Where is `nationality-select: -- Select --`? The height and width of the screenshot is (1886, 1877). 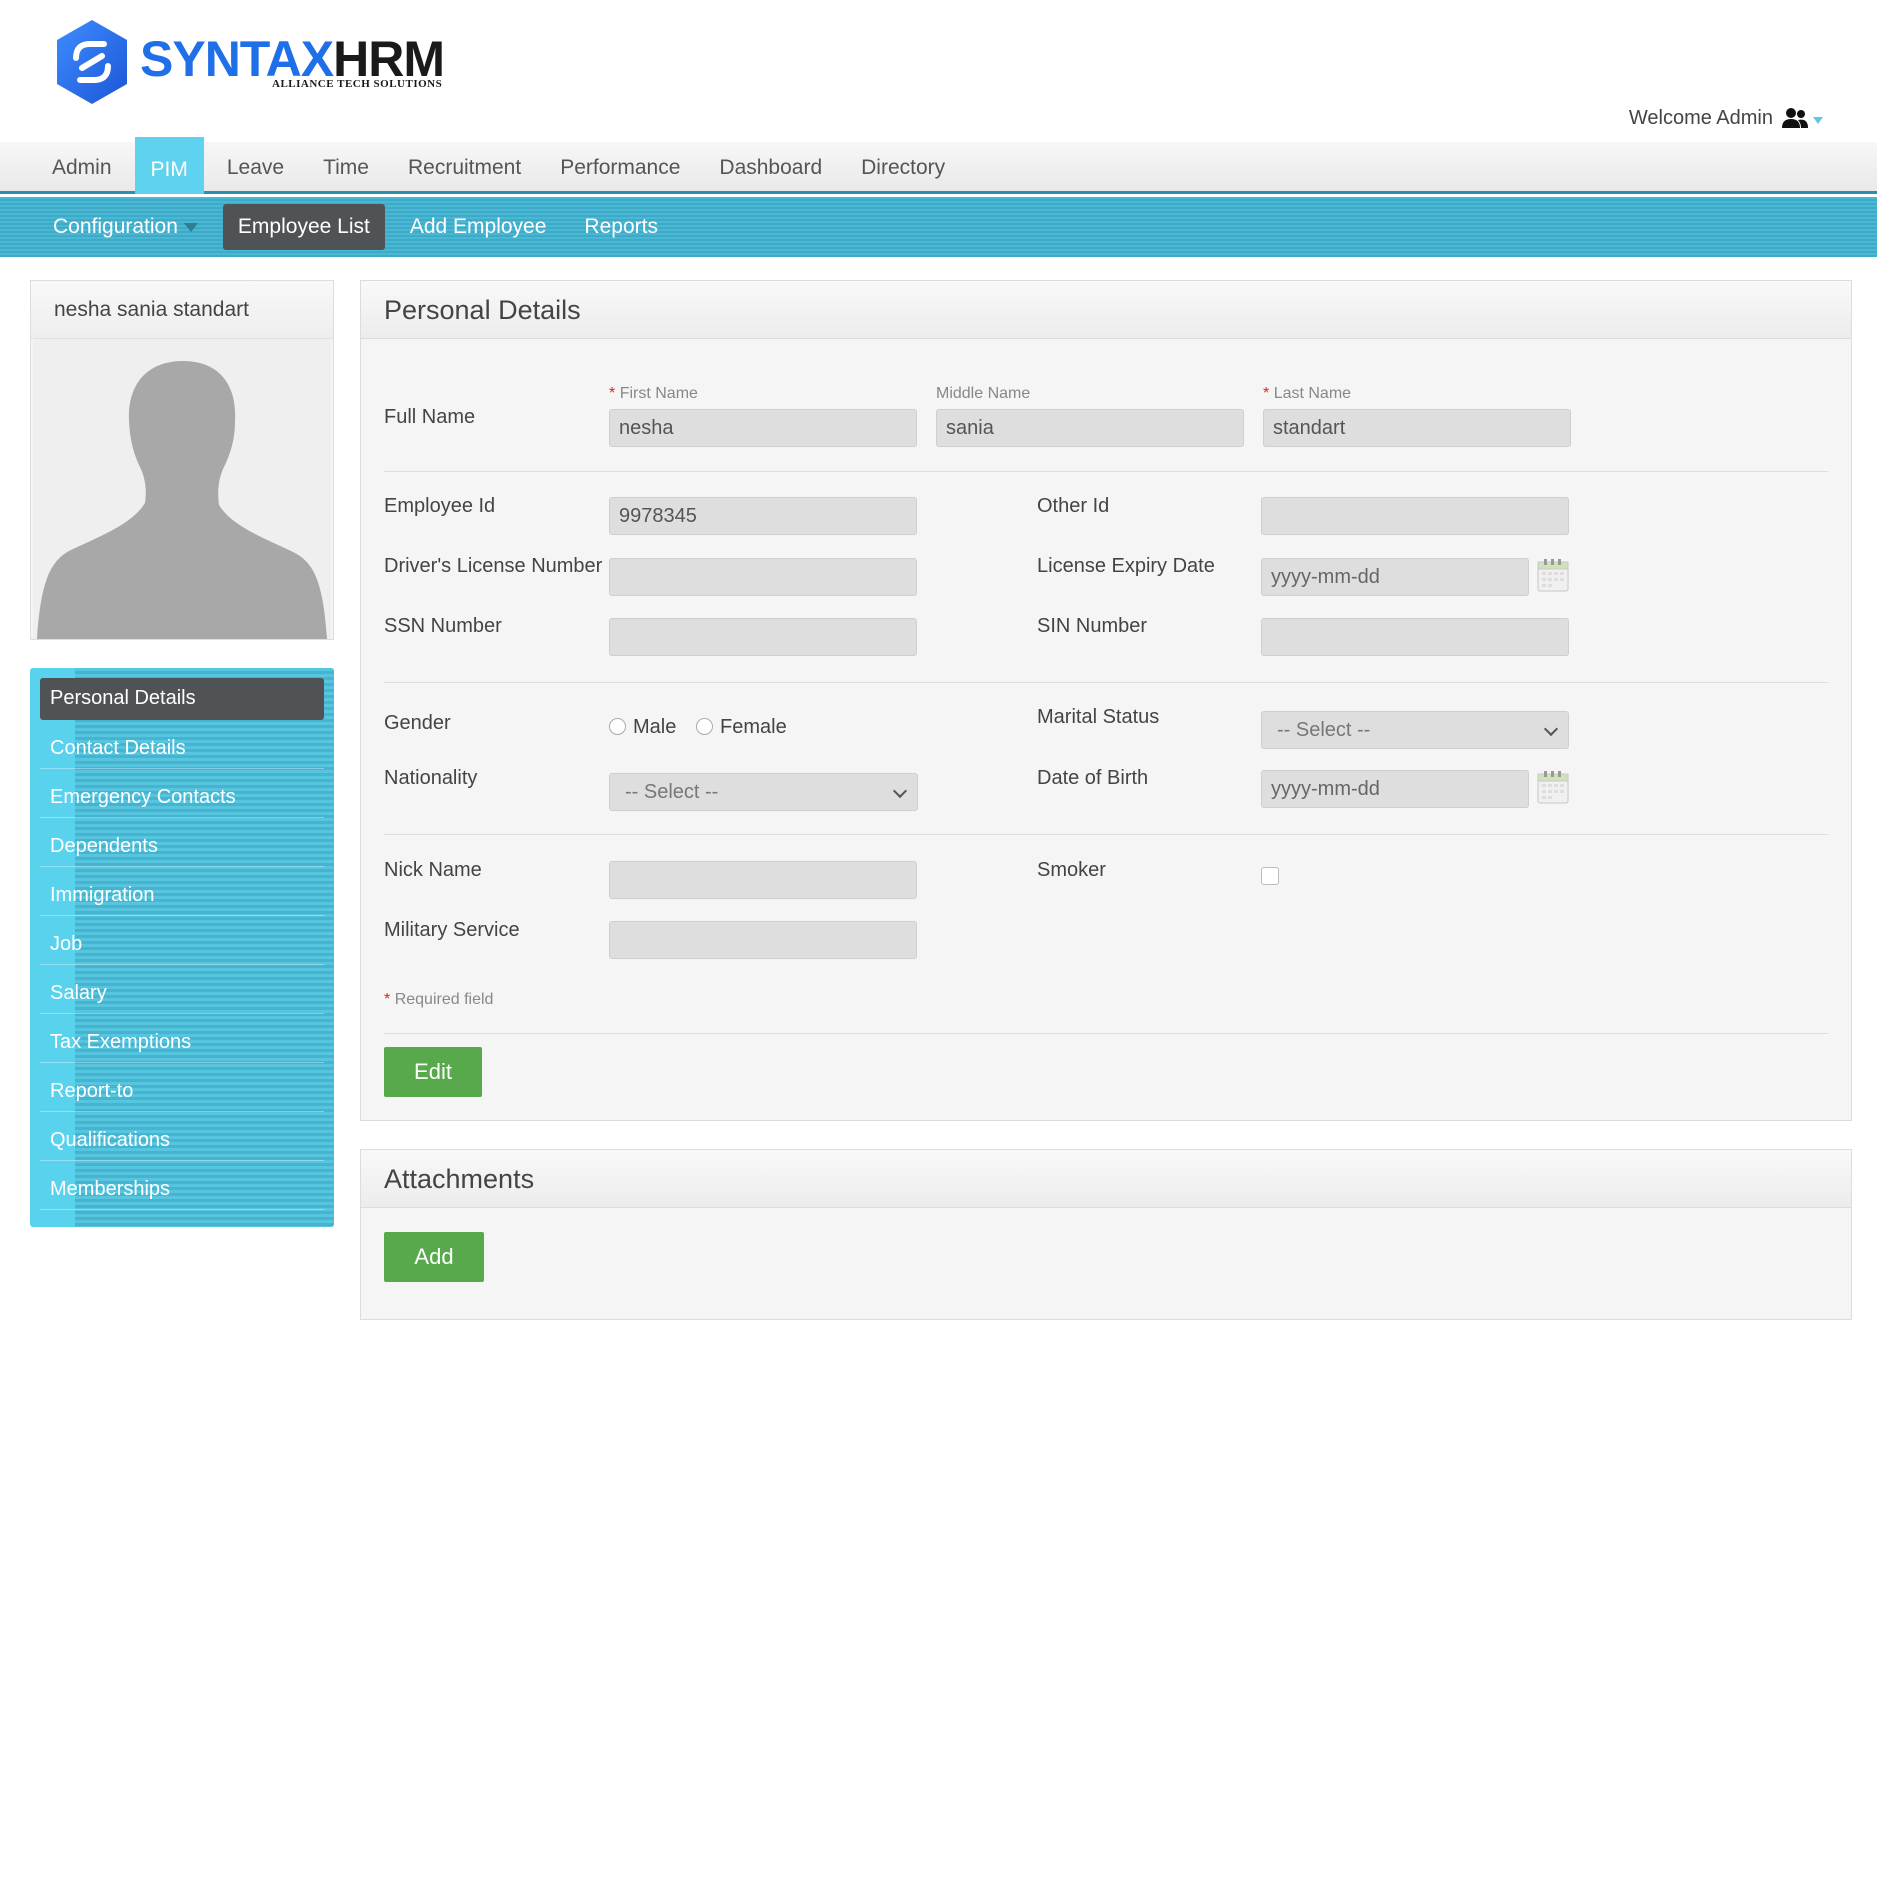
nationality-select: -- Select -- is located at coordinates (763, 792).